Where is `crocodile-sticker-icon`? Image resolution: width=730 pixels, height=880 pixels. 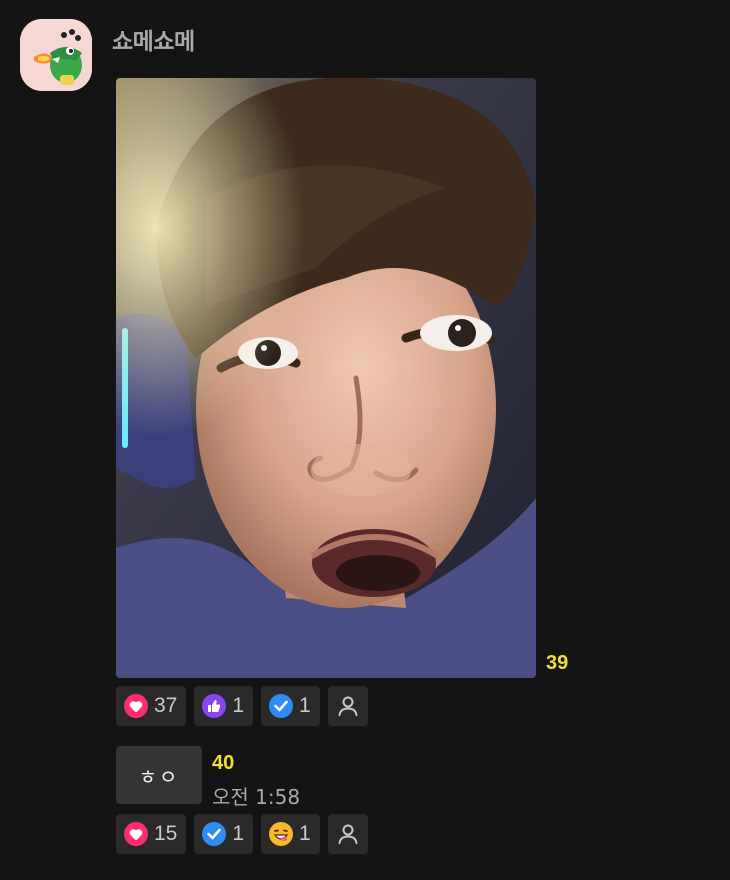 crocodile-sticker-icon is located at coordinates (56, 55).